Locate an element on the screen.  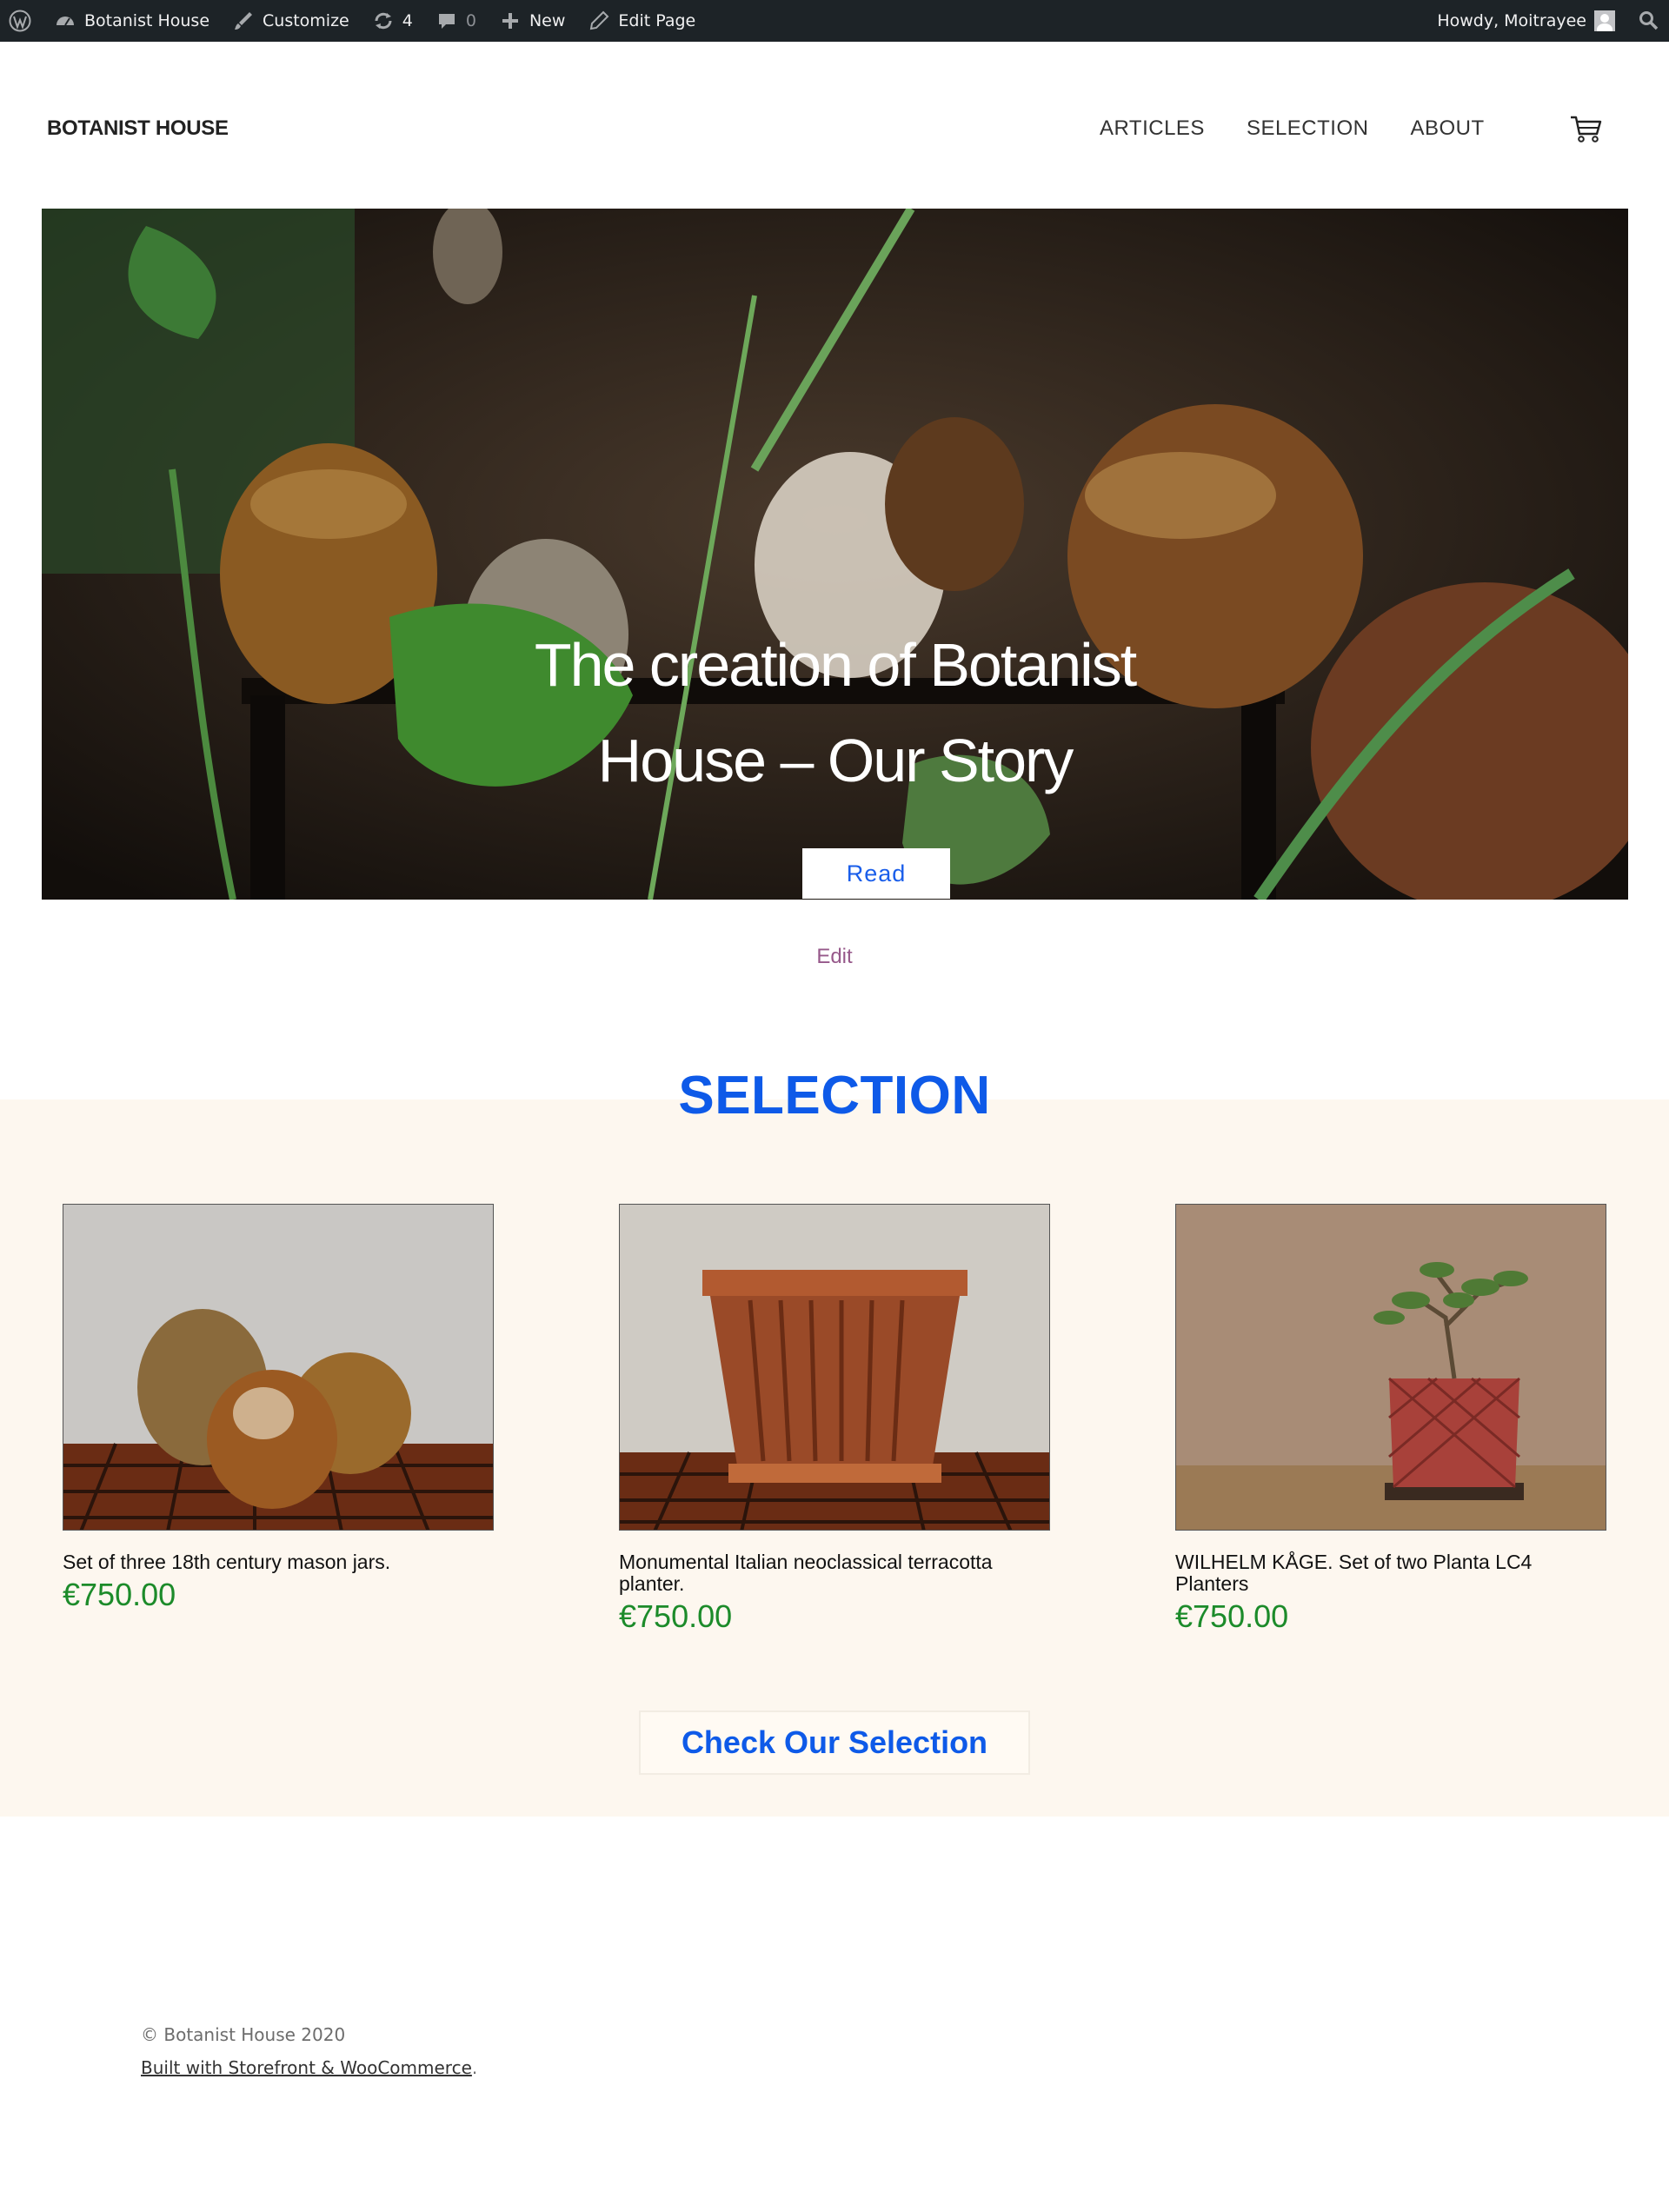
updates-count: 4 is located at coordinates (407, 20).